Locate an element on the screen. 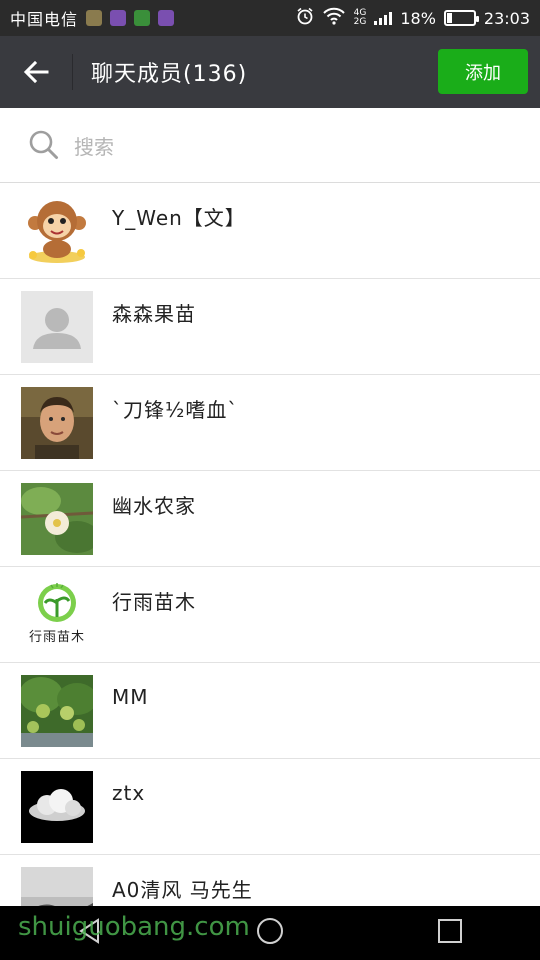  list-item: `刀锋½嗜血` is located at coordinates (270, 423).